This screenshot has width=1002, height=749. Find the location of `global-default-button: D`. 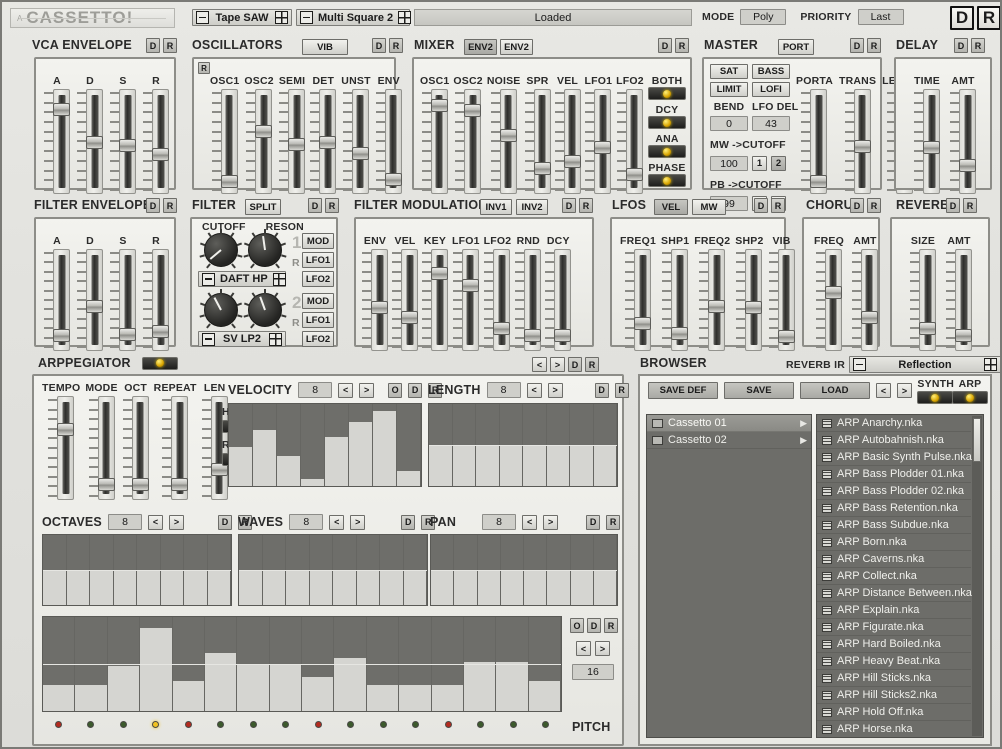

global-default-button: D is located at coordinates (962, 18).